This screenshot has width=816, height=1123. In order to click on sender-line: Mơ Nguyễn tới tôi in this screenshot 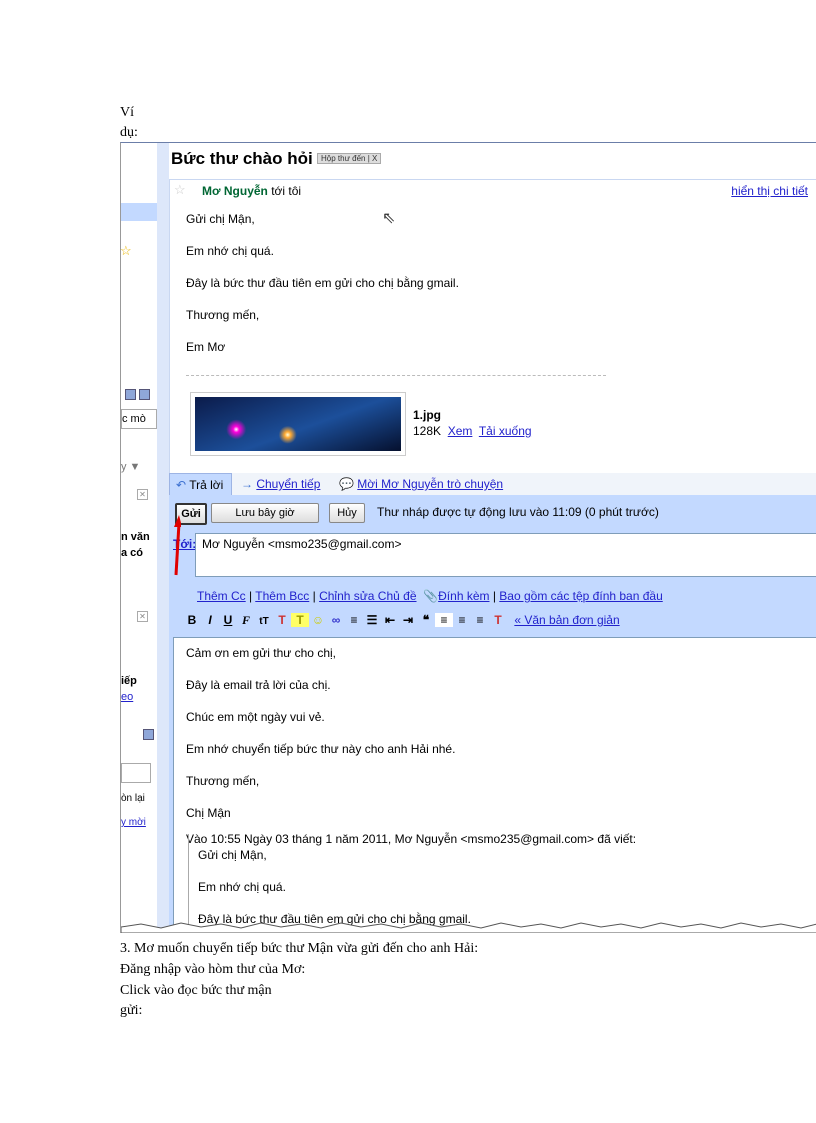, I will do `click(251, 191)`.